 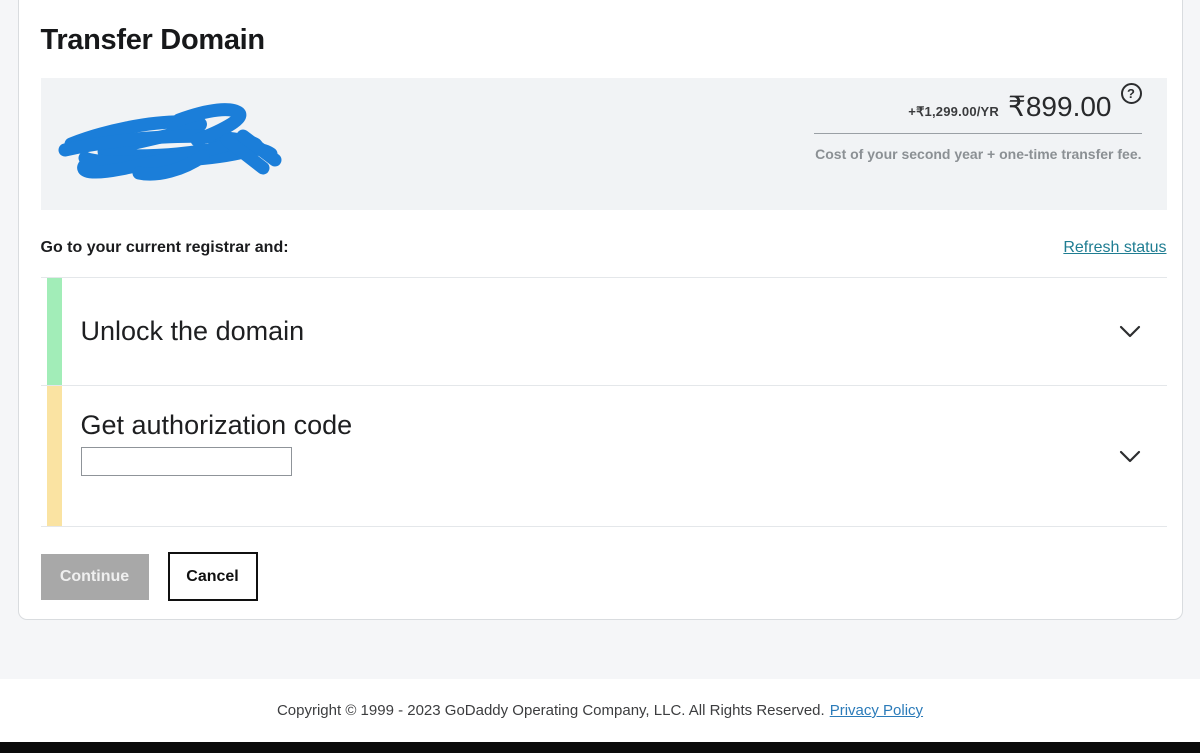 I want to click on help-icon: ?, so click(x=1131, y=93).